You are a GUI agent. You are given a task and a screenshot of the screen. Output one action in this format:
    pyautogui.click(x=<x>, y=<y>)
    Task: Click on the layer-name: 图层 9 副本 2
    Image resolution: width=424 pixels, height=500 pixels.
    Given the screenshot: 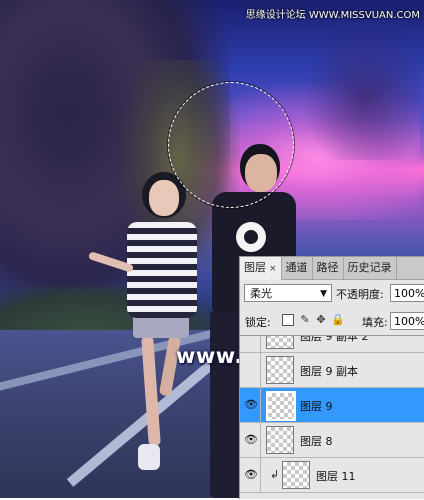 What is the action you would take?
    pyautogui.click(x=334, y=339)
    